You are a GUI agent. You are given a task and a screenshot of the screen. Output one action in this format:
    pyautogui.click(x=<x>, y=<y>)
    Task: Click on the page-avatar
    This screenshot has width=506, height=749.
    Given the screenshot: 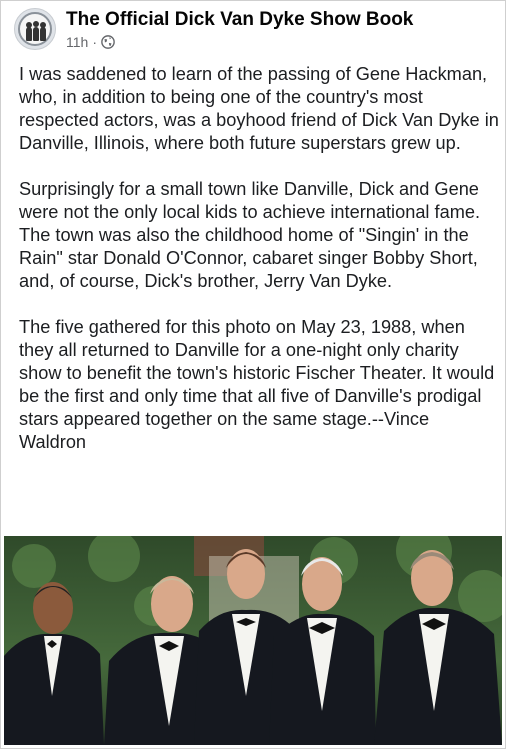 What is the action you would take?
    pyautogui.click(x=35, y=29)
    